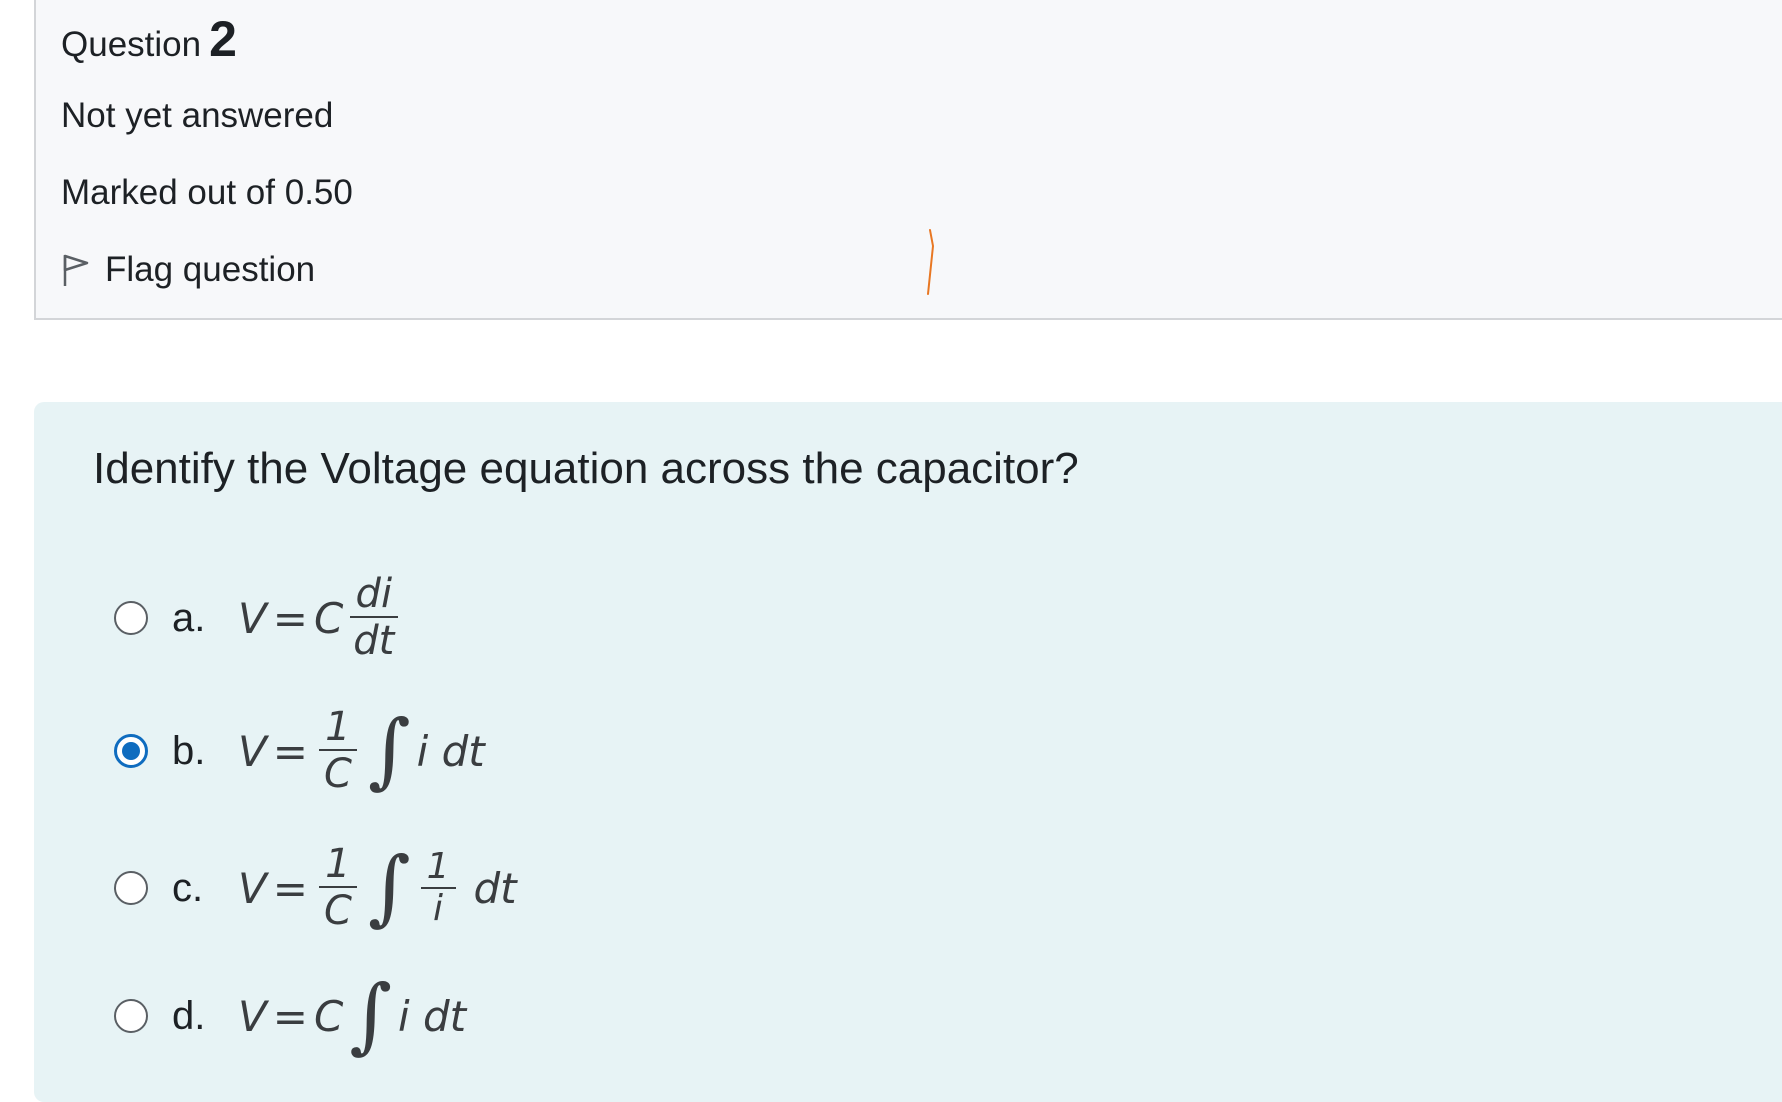  What do you see at coordinates (131, 1016) in the screenshot?
I see `answer-d-radio` at bounding box center [131, 1016].